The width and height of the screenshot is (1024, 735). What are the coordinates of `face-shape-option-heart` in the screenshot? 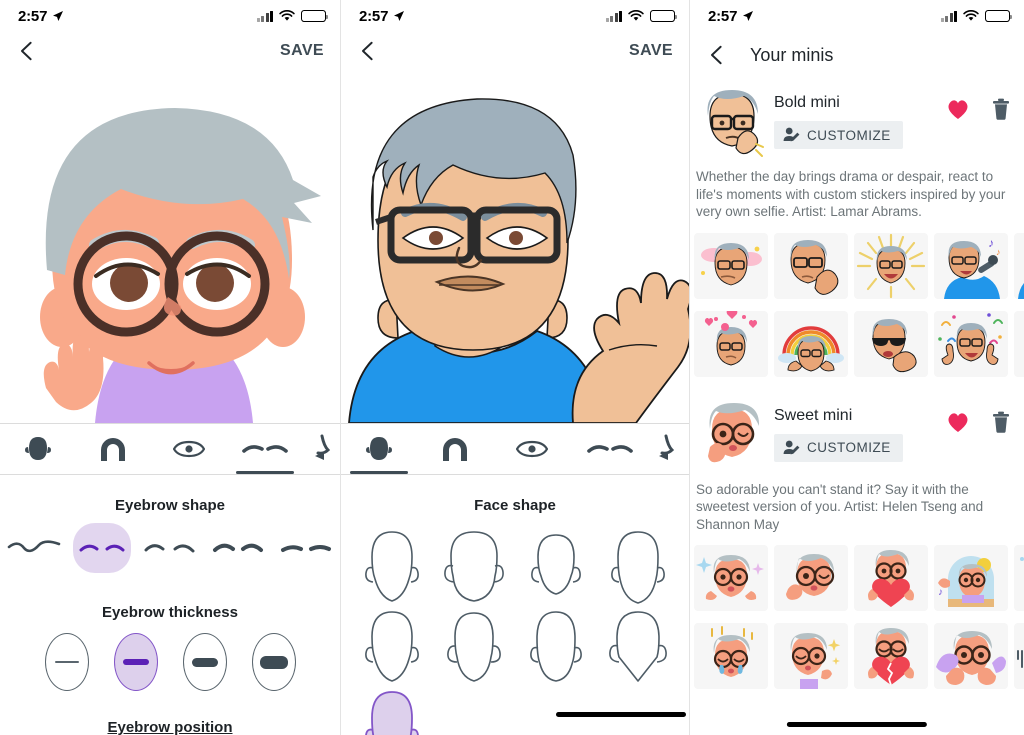 It's located at (638, 647).